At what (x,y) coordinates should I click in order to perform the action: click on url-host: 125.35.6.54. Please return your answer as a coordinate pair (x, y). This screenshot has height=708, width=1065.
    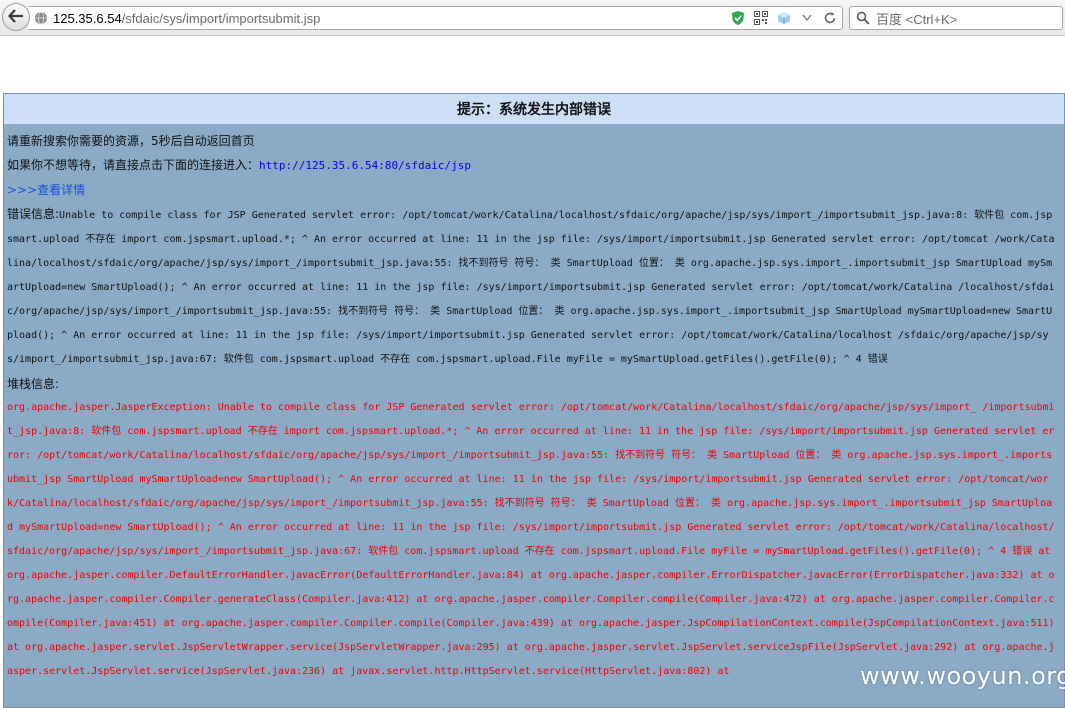
    Looking at the image, I should click on (87, 18).